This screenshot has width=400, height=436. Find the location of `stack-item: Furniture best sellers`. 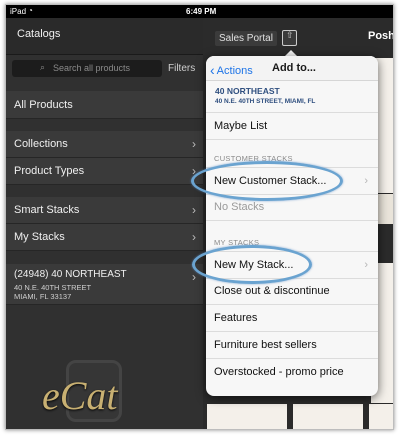

stack-item: Furniture best sellers is located at coordinates (292, 345).